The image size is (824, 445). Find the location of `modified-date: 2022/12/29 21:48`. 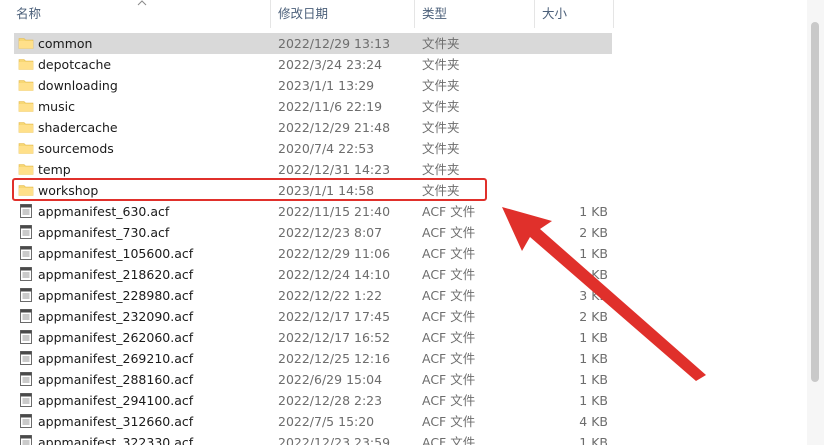

modified-date: 2022/12/29 21:48 is located at coordinates (334, 127).